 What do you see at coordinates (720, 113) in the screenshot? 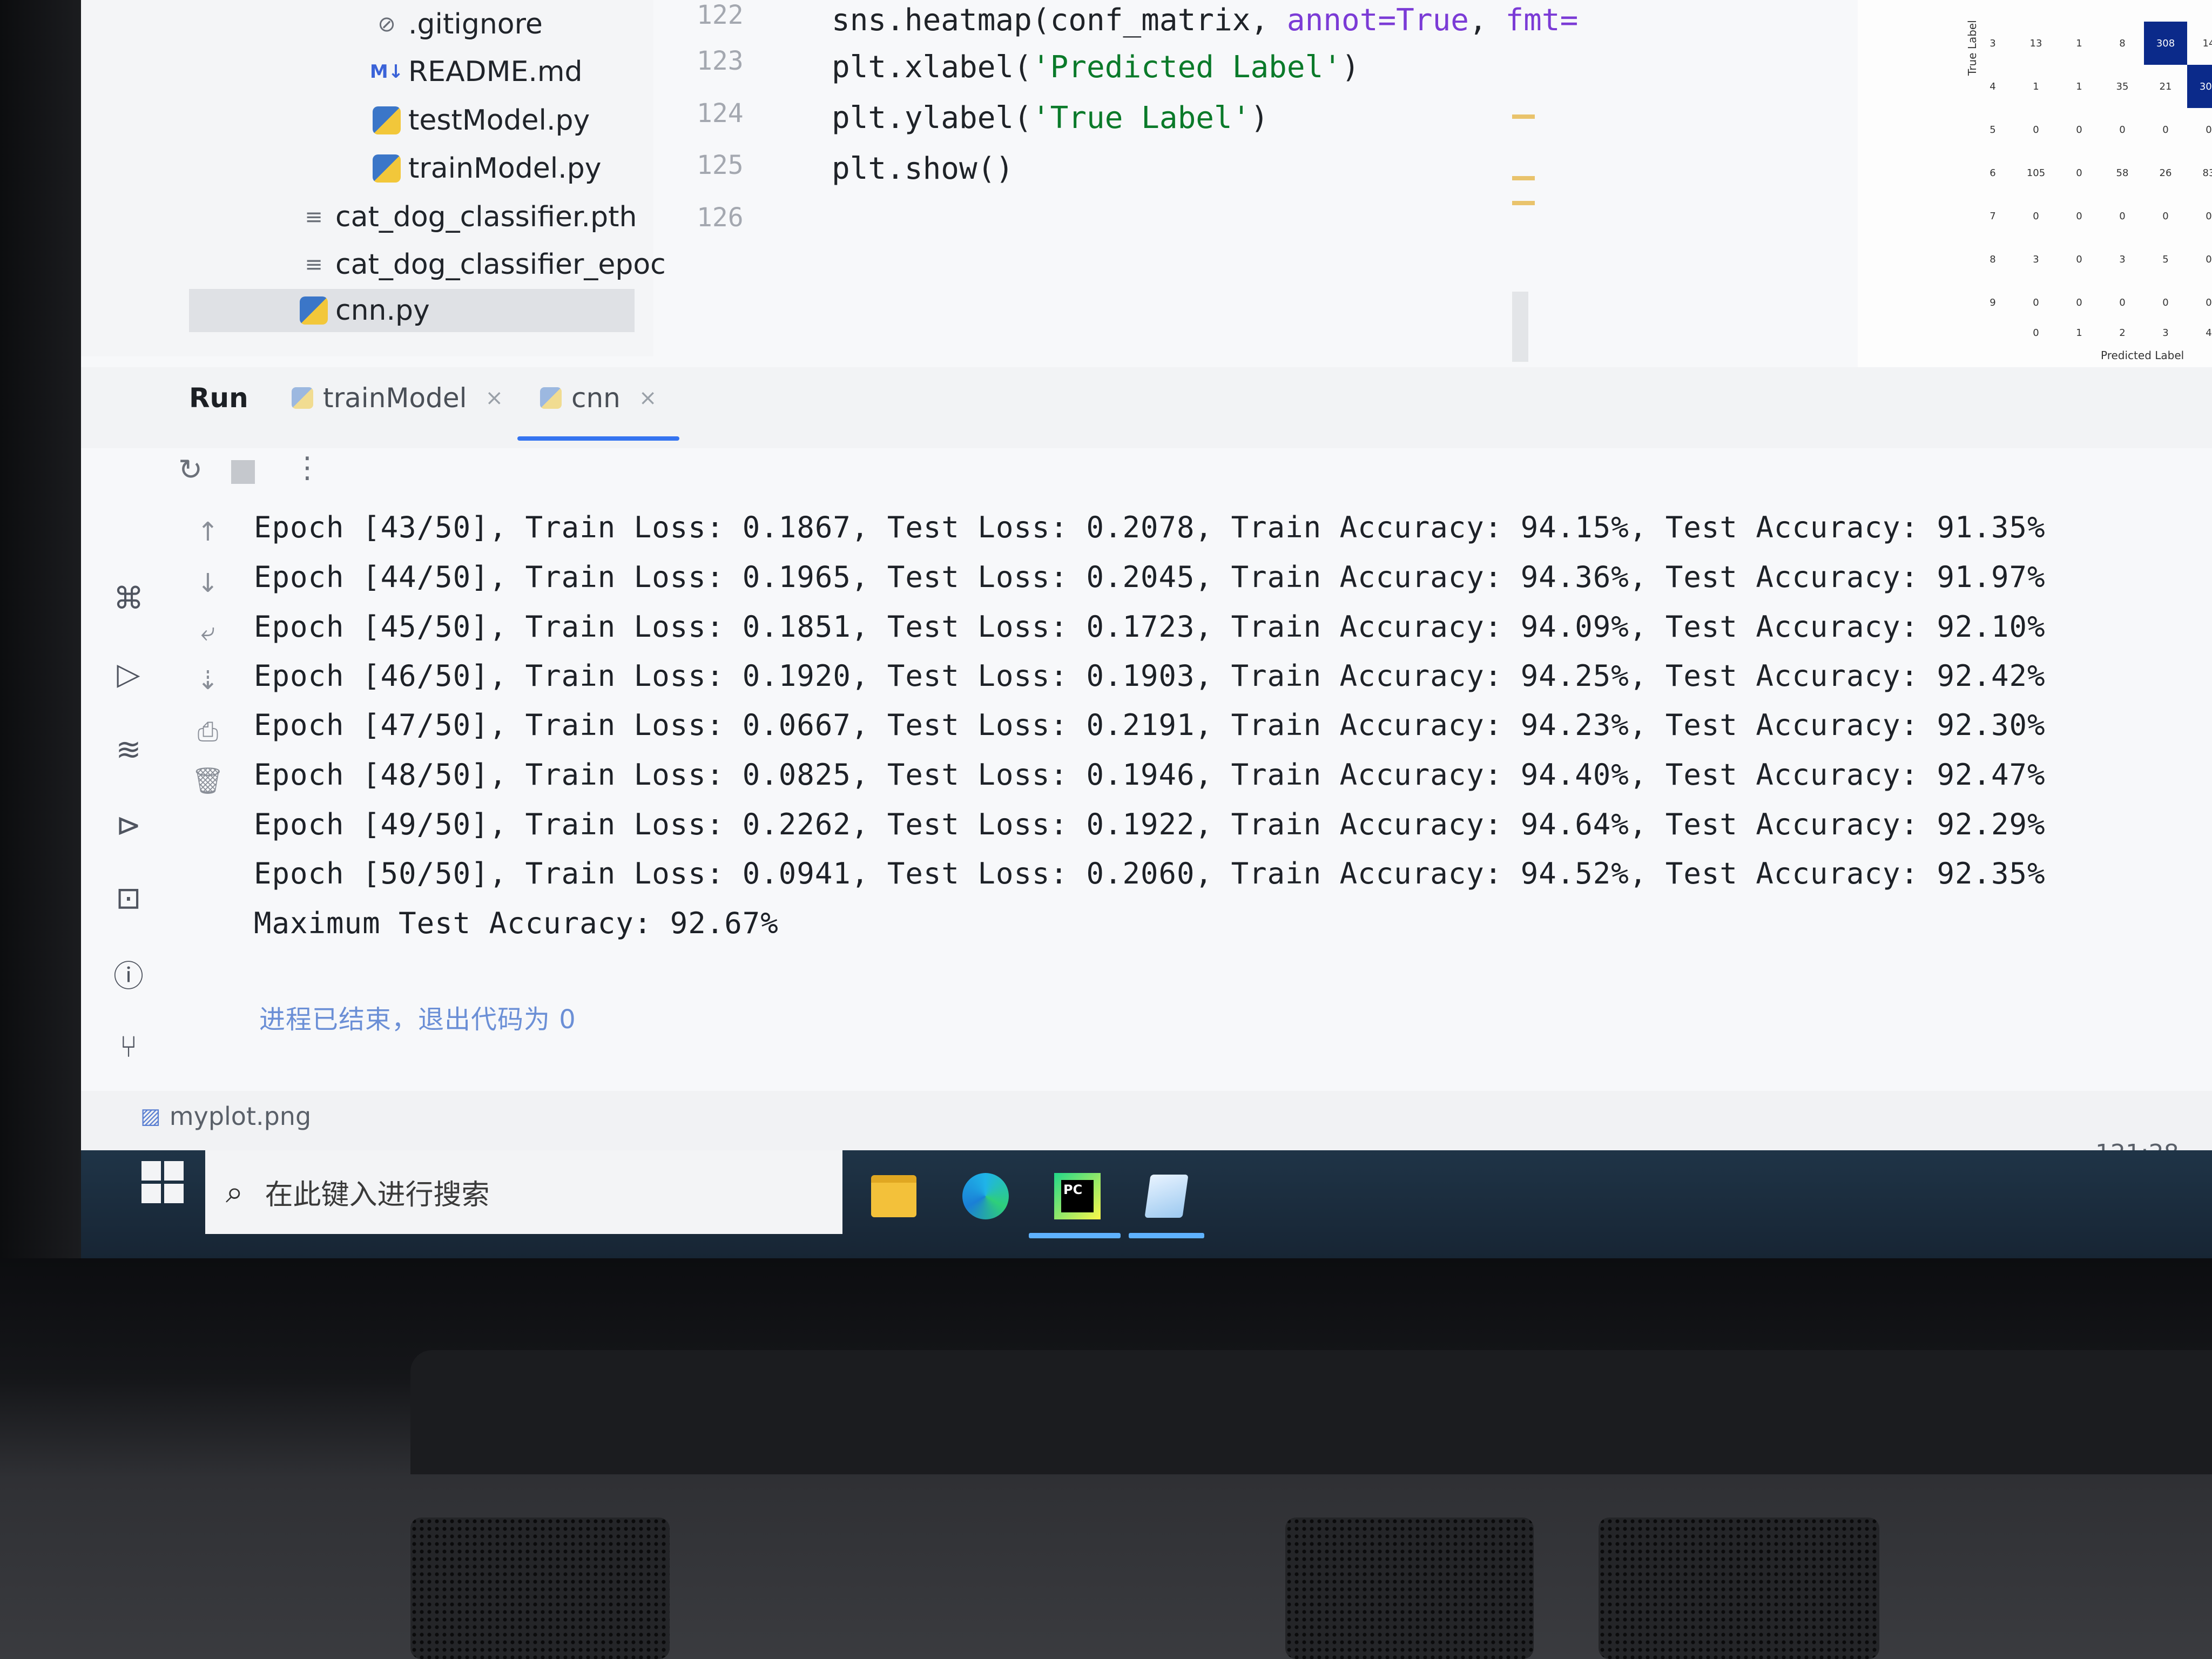
I see `line-number: 124` at bounding box center [720, 113].